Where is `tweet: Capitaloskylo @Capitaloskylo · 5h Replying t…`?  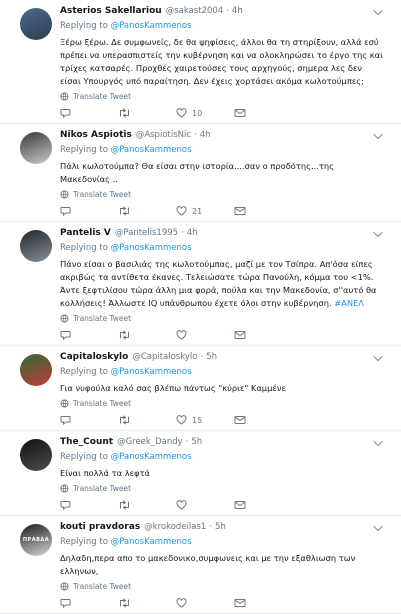 tweet: Capitaloskylo @Capitaloskylo · 5h Replying t… is located at coordinates (200, 388).